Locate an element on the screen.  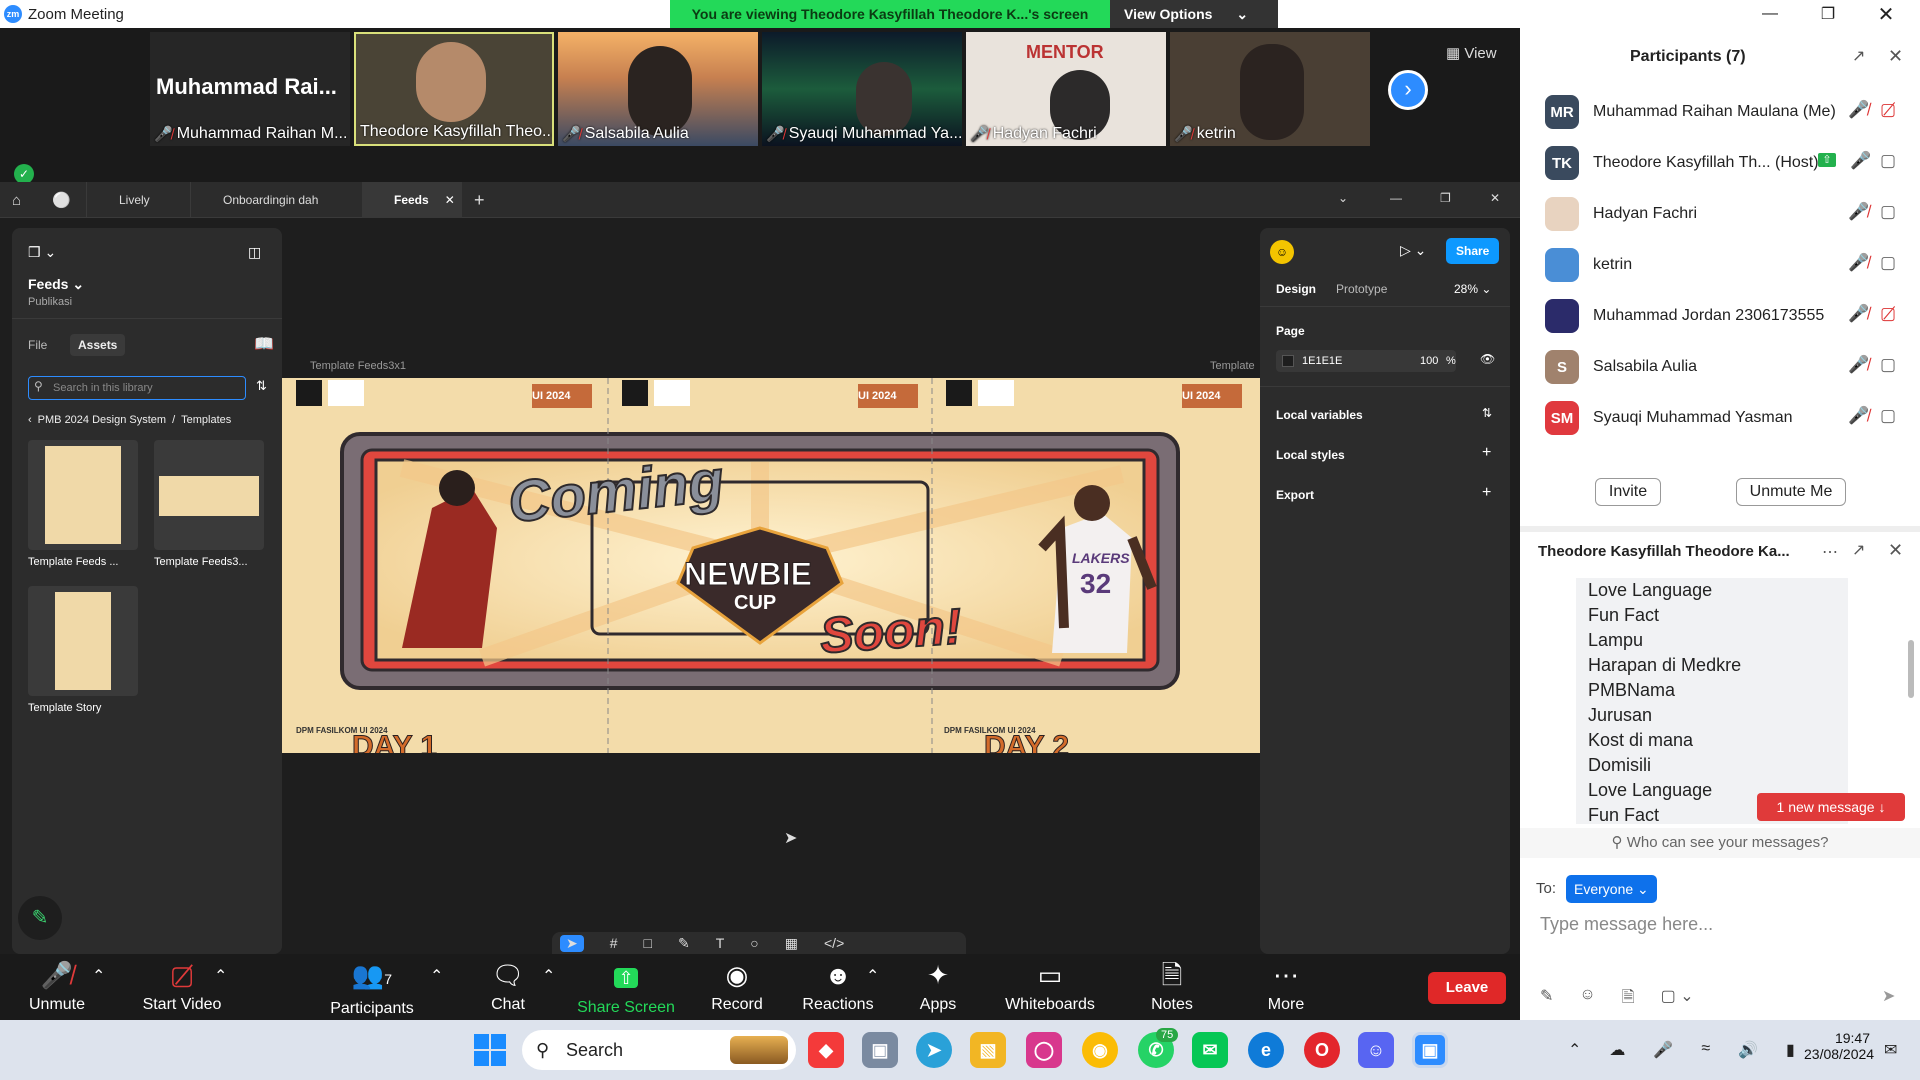
participants-button: 👥7 Participants is located at coordinates (372, 989).